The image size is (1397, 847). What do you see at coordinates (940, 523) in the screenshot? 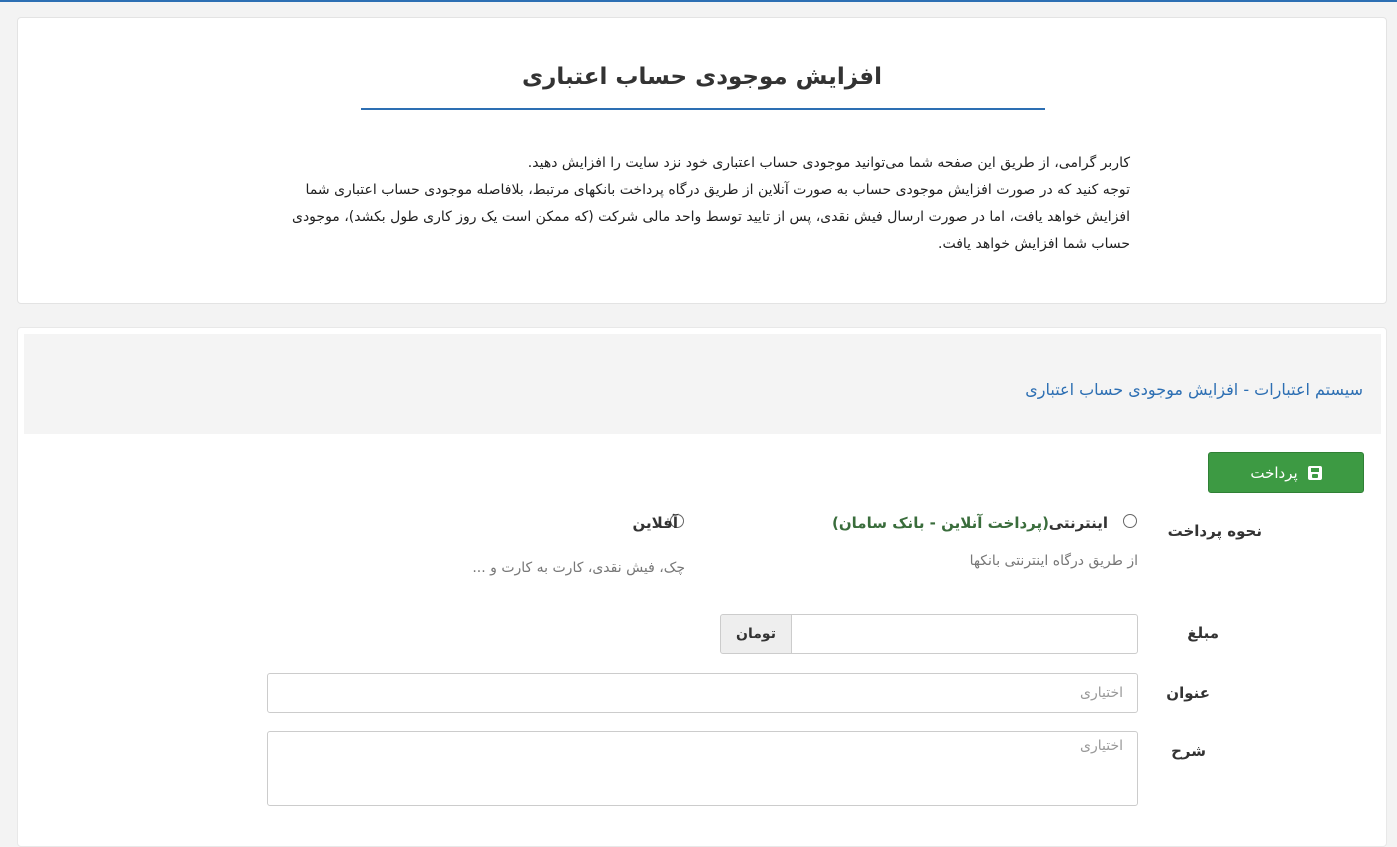
I see `online-option-detail: (پرداخت آنلاین - بانک سامان)` at bounding box center [940, 523].